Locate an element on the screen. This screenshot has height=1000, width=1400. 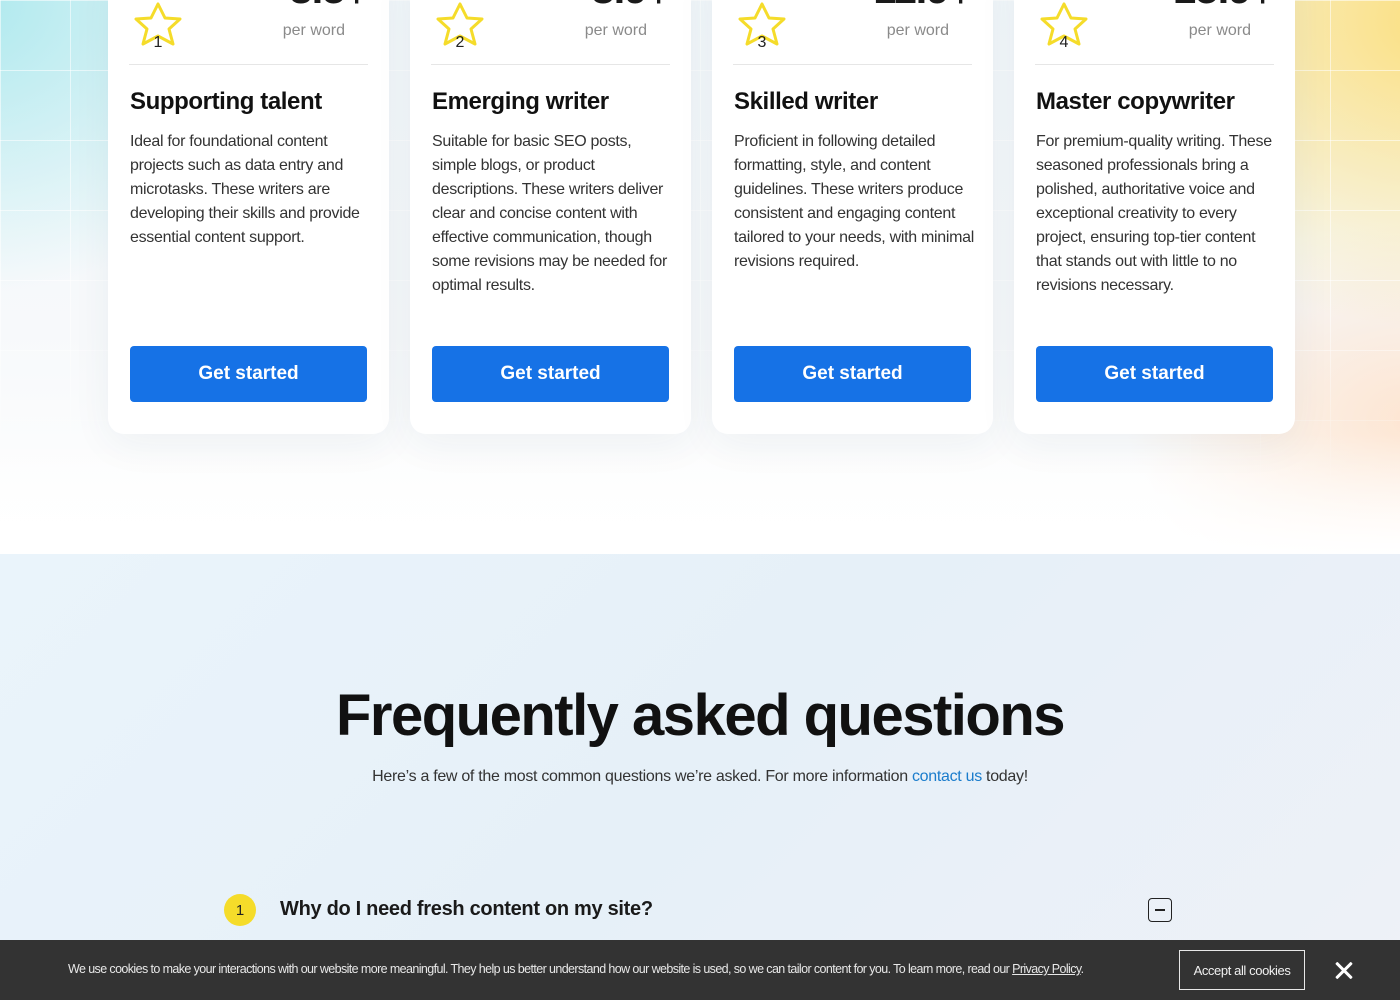
level-number: 1 is located at coordinates (158, 42).